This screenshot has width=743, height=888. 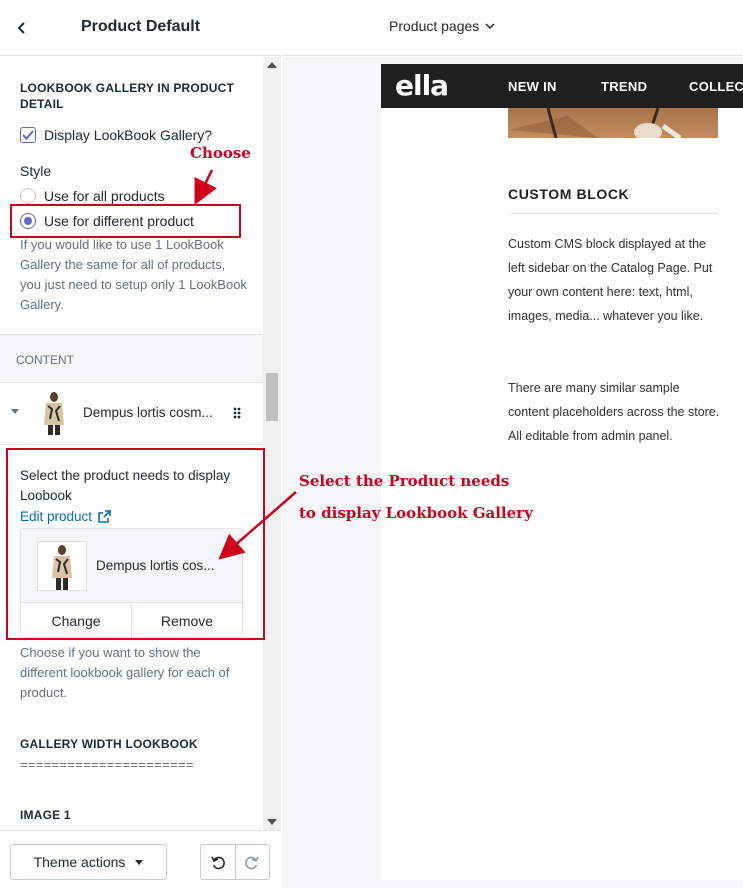 I want to click on gallery-width-heading: GALLERY WIDTH LOOKBOOK, so click(x=109, y=744).